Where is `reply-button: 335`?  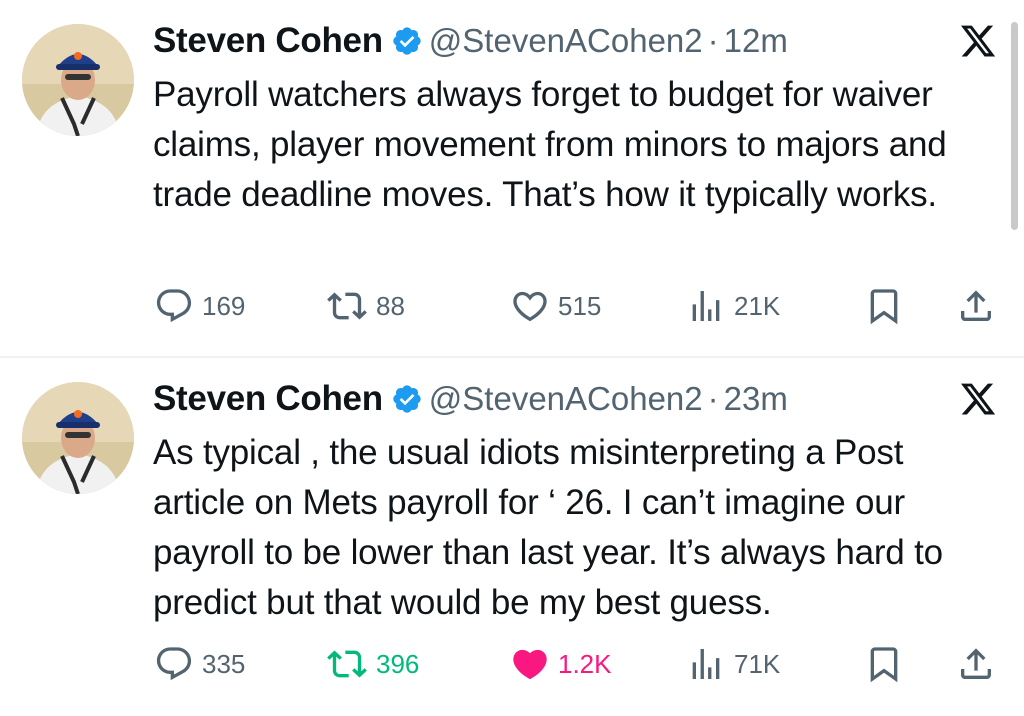 reply-button: 335 is located at coordinates (199, 664).